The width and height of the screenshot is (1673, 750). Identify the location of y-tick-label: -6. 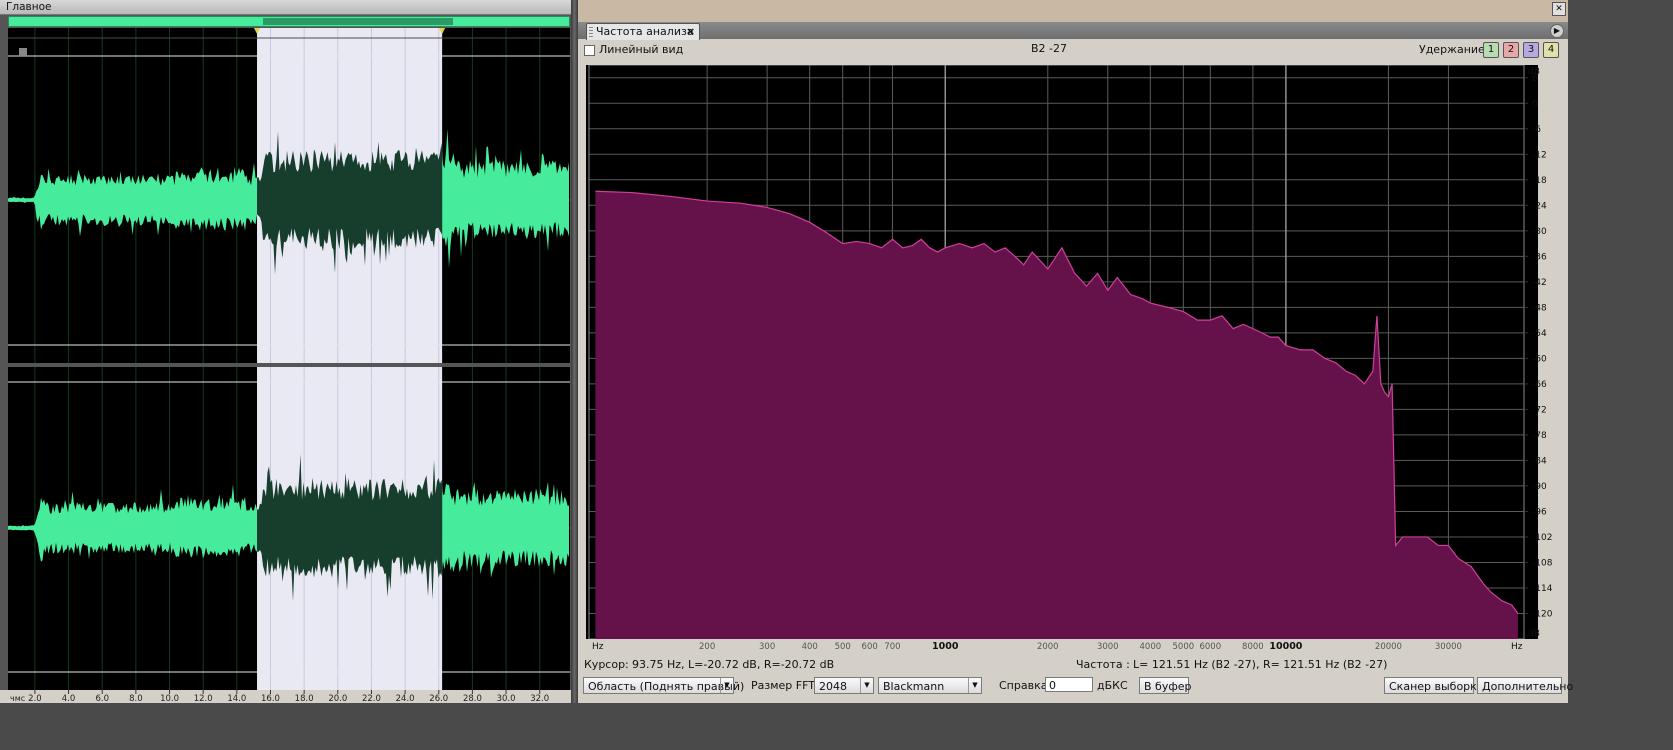
(1536, 130).